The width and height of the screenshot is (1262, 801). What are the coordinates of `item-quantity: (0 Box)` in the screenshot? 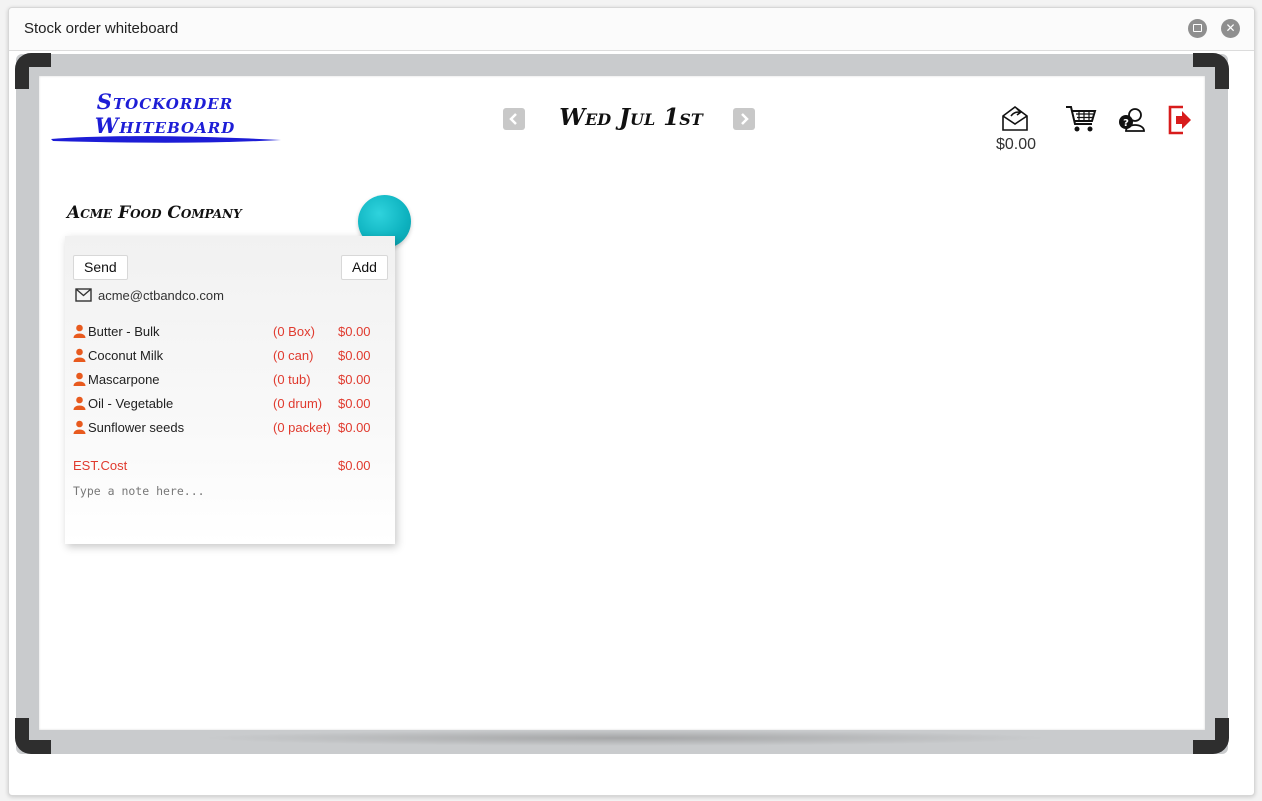 It's located at (294, 331).